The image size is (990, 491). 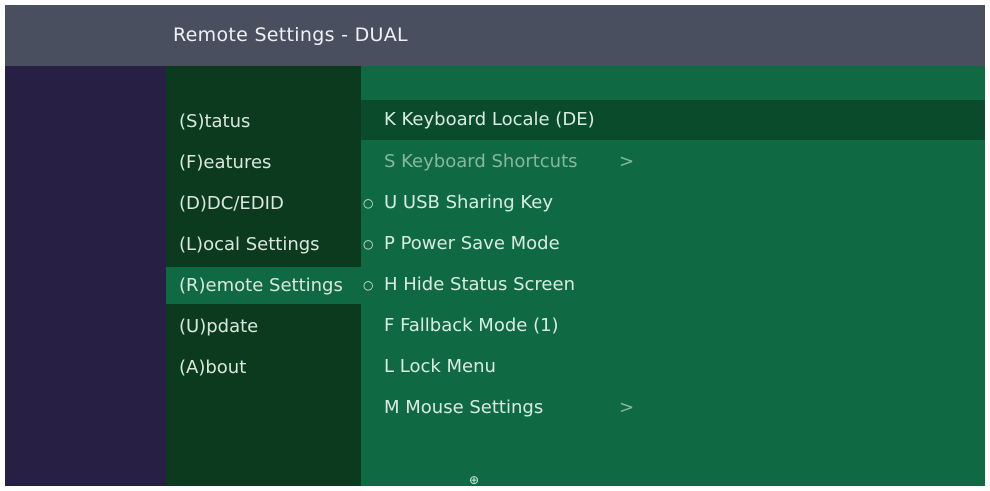 What do you see at coordinates (673, 162) in the screenshot?
I see `option-keyboard-shortcuts: S Keyboard Shortcuts >` at bounding box center [673, 162].